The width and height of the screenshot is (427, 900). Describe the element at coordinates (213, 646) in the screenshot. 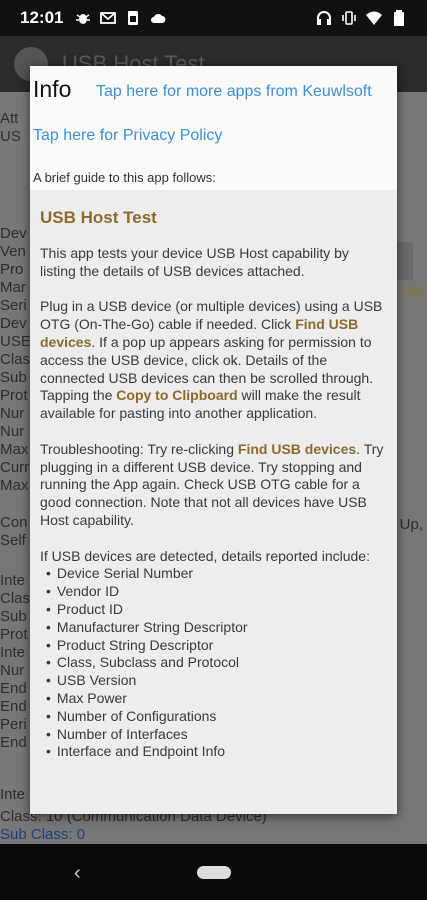

I see `detail-list-item: Product String Descriptor` at that location.